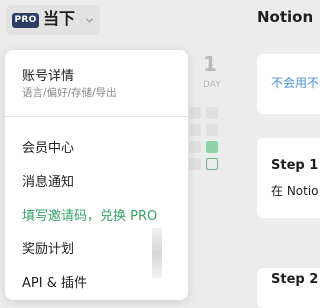  I want to click on menu-scroll-indicator, so click(157, 253).